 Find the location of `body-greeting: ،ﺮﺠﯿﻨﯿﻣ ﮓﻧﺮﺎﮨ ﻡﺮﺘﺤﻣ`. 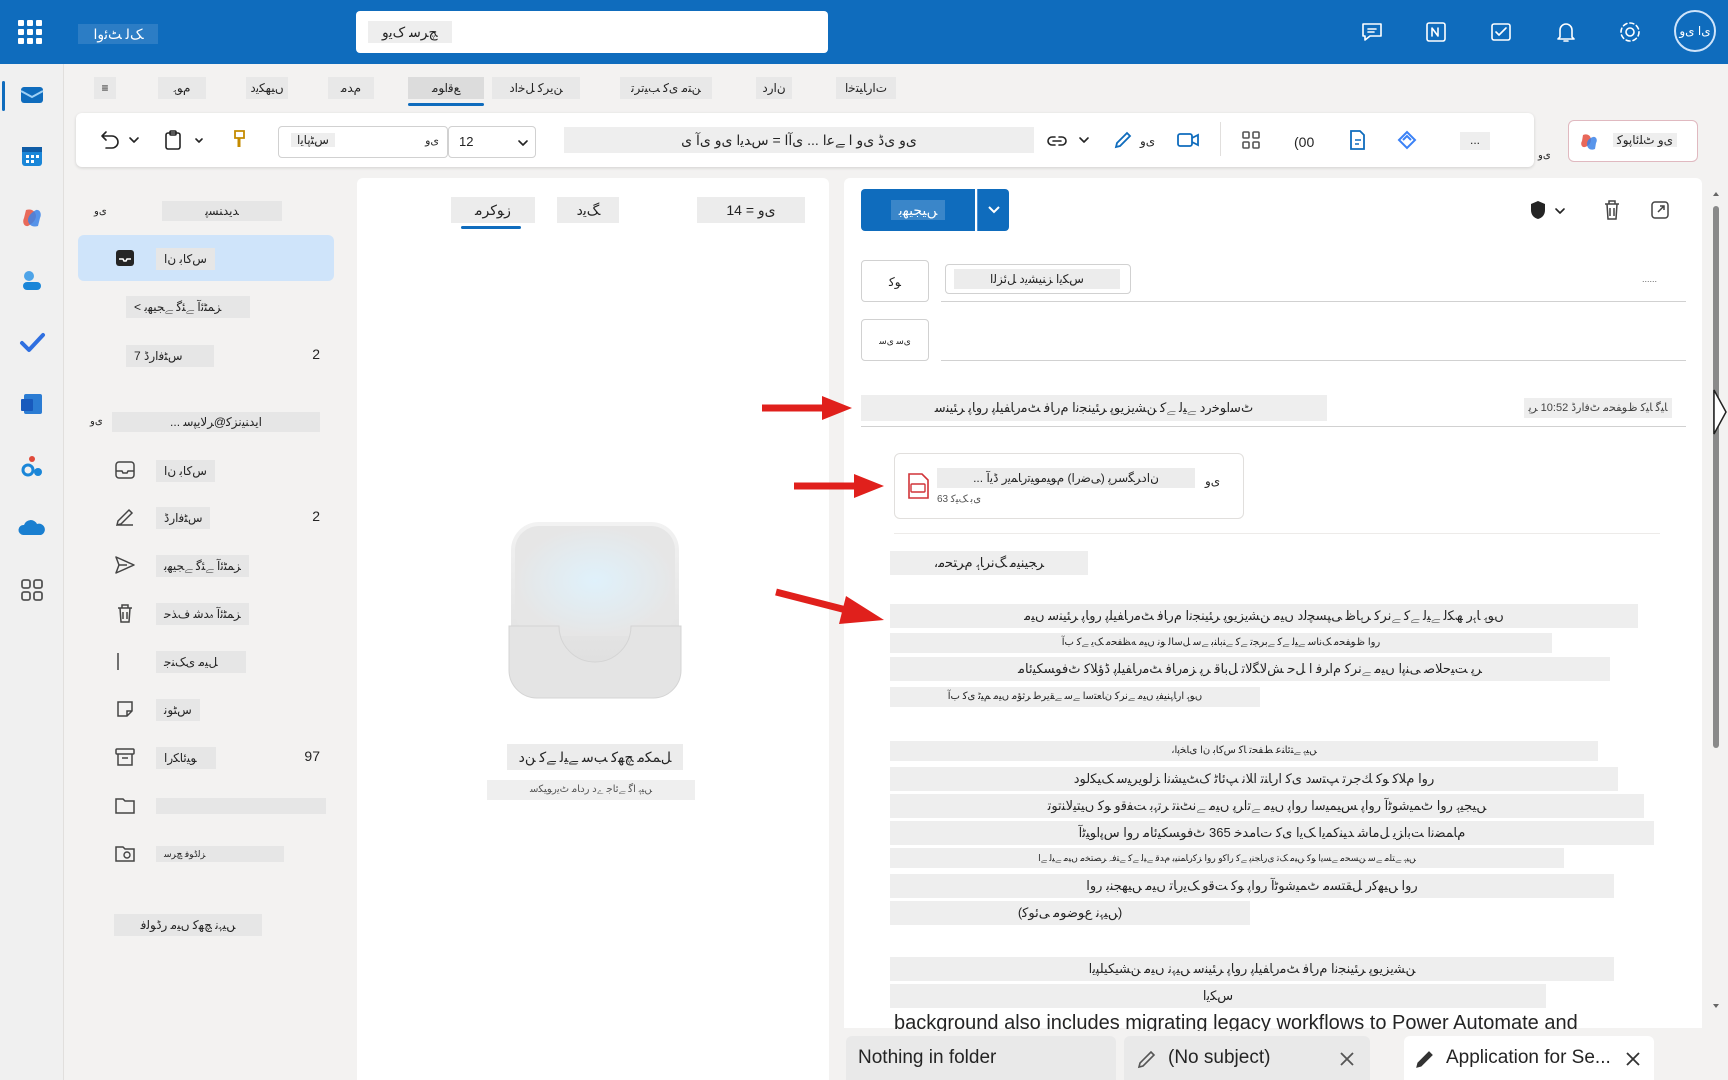

body-greeting: ،ﺮﺠﯿﻨﯿﻣ ﮓﻧﺮﺎﮨ ﻡﺮﺘﺤﻣ is located at coordinates (989, 563).